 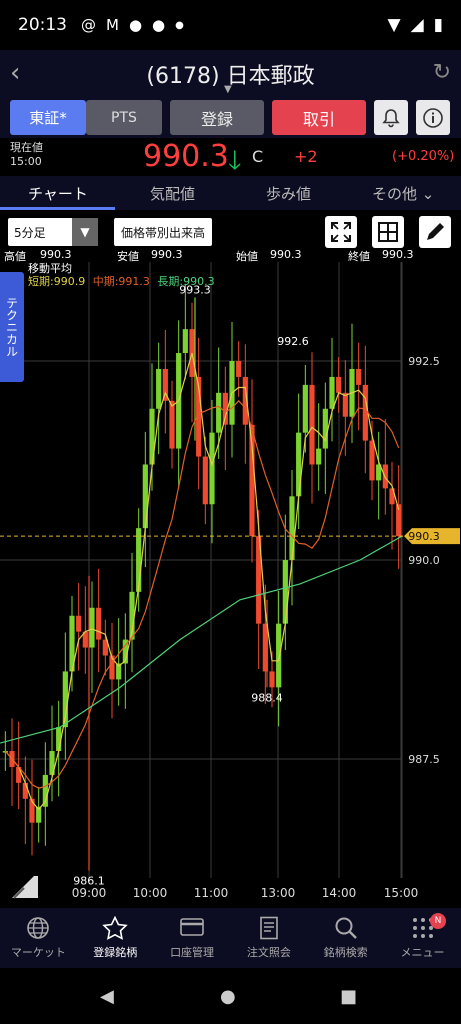 I want to click on wifi-icon: ▼, so click(x=394, y=25).